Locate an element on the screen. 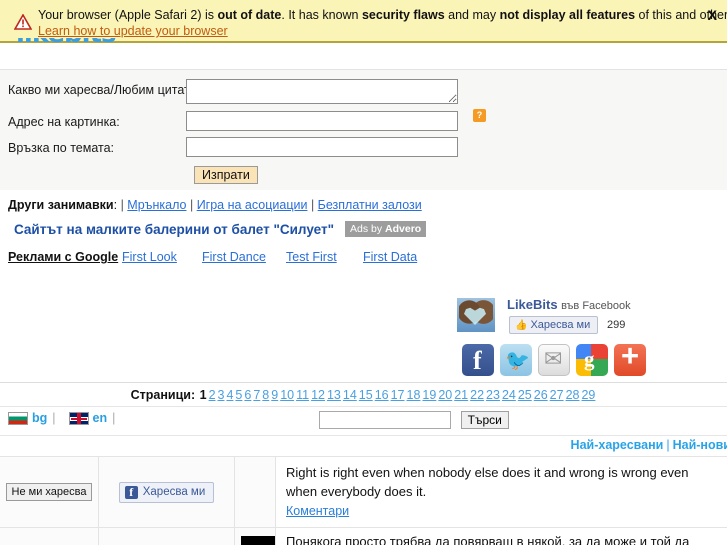 Image resolution: width=727 pixels, height=545 pixels. page-link-20: 20 is located at coordinates (445, 395).